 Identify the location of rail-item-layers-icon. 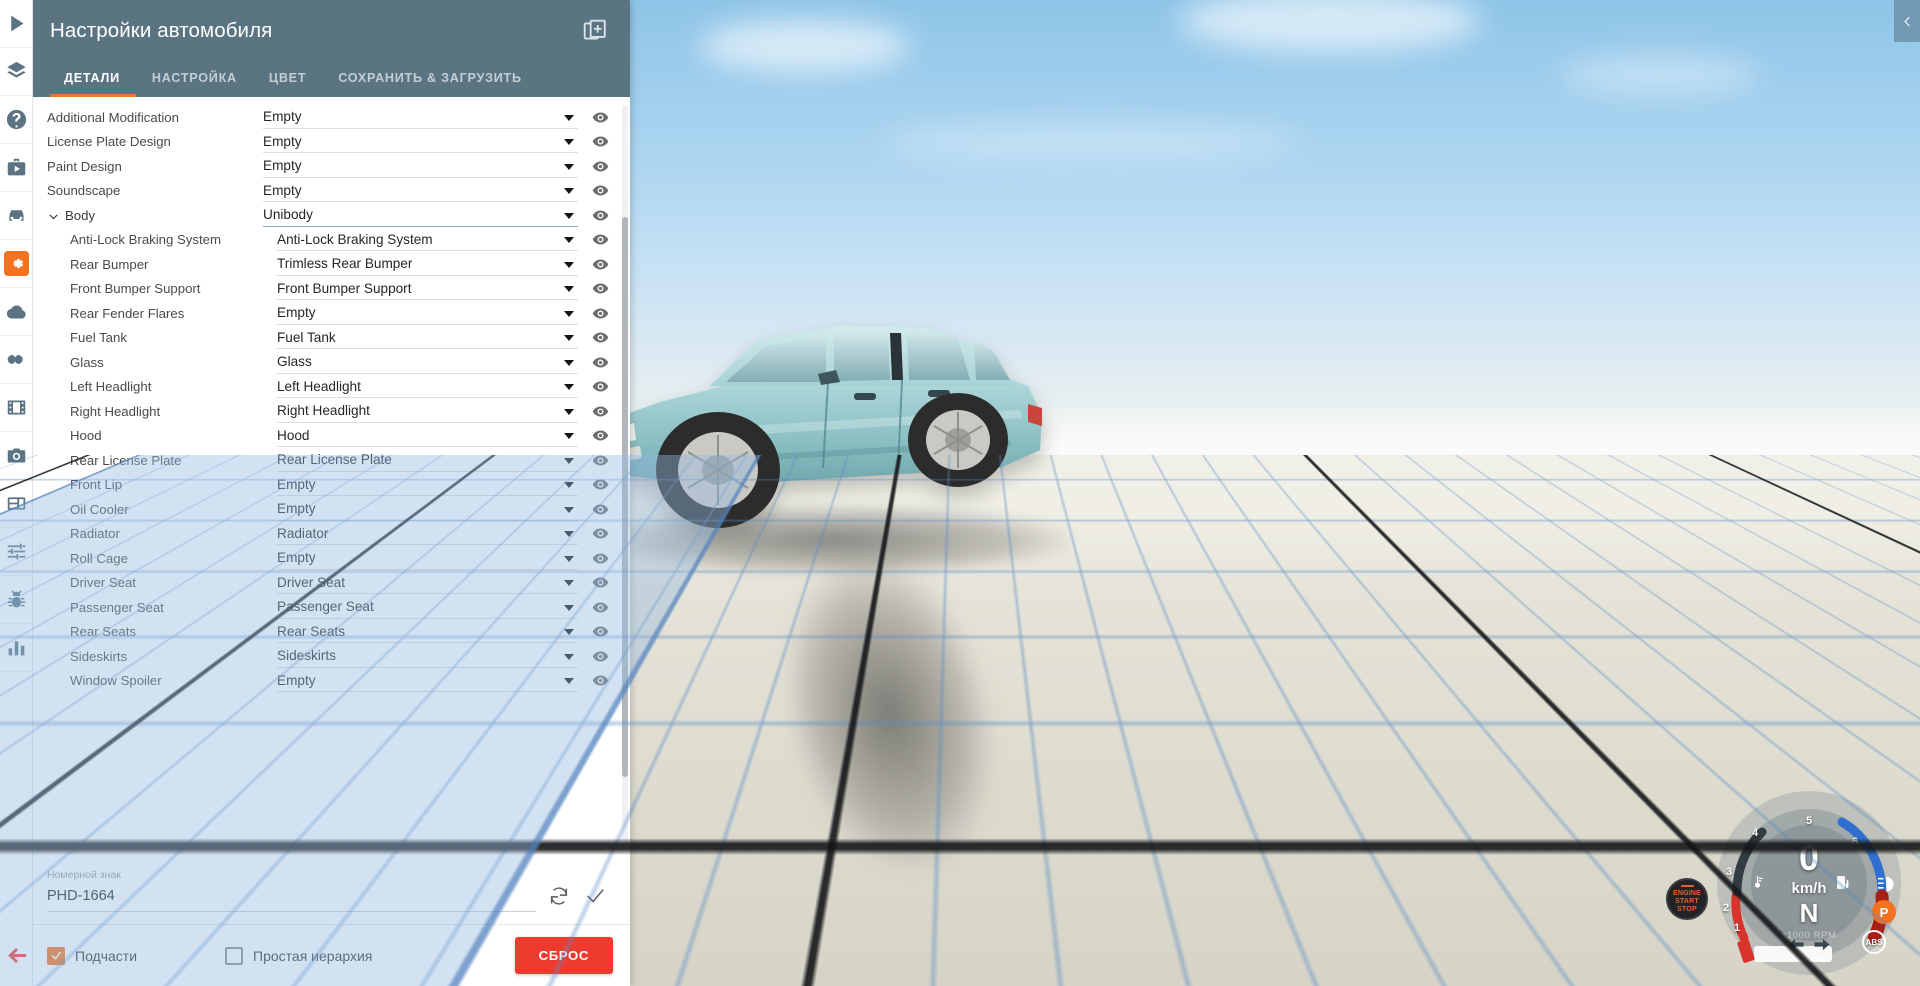
(16, 72).